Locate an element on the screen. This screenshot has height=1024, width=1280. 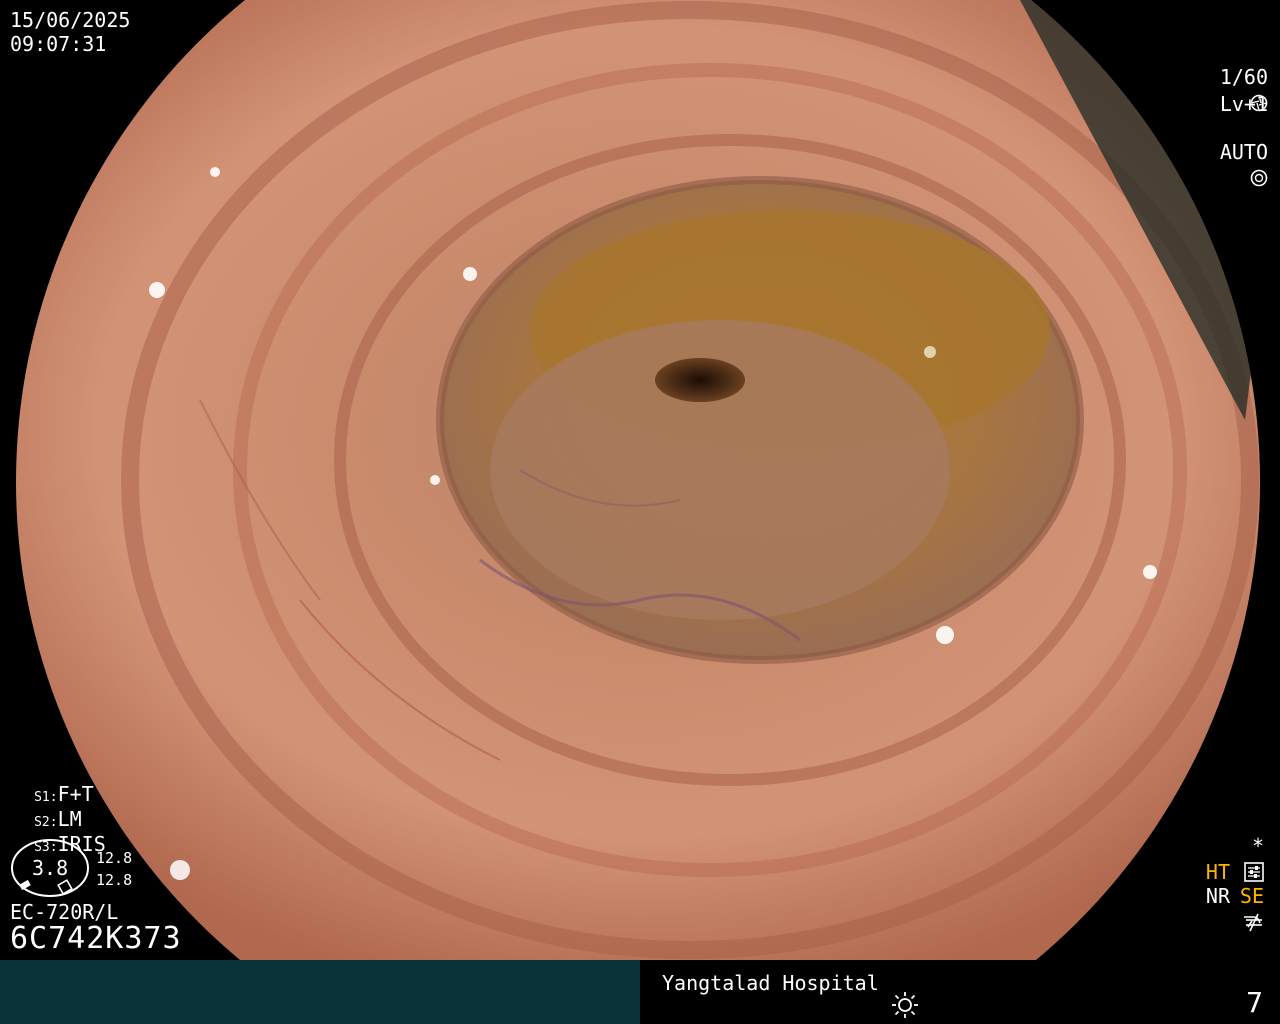
scope-serial: 6C742K373 is located at coordinates (96, 938).